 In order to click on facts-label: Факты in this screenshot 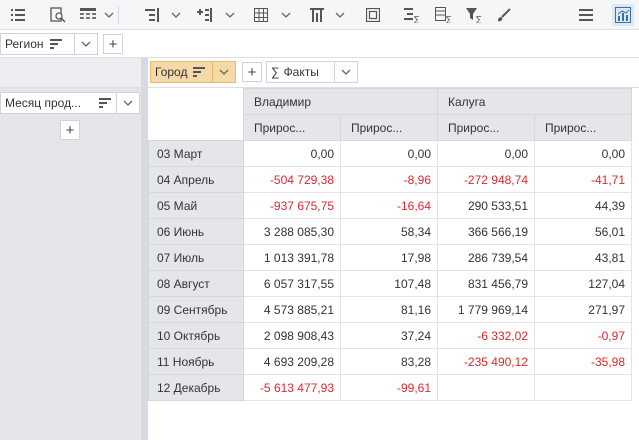, I will do `click(301, 72)`.